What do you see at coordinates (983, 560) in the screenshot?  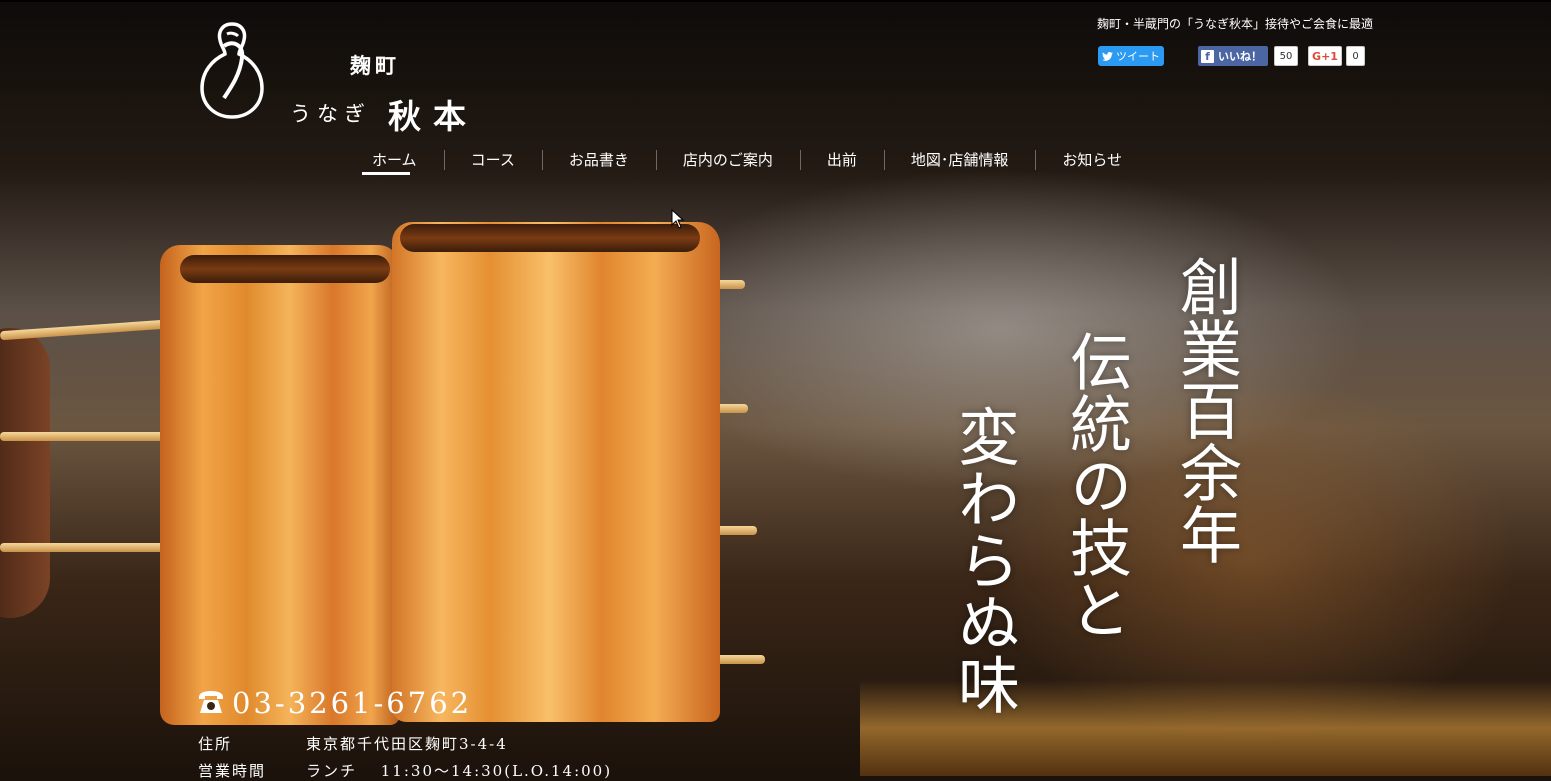 I see `hero-catch-line-3: 変わらぬ味` at bounding box center [983, 560].